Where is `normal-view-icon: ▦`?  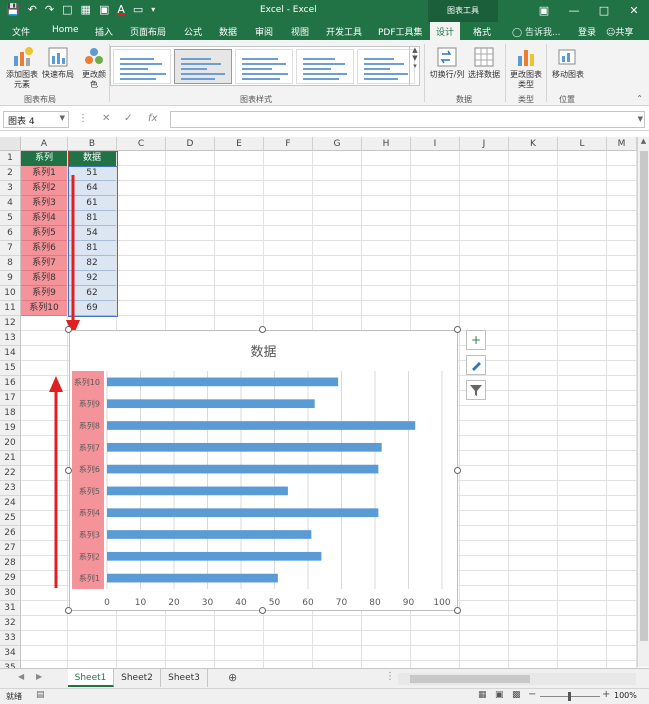
normal-view-icon: ▦ is located at coordinates (482, 695).